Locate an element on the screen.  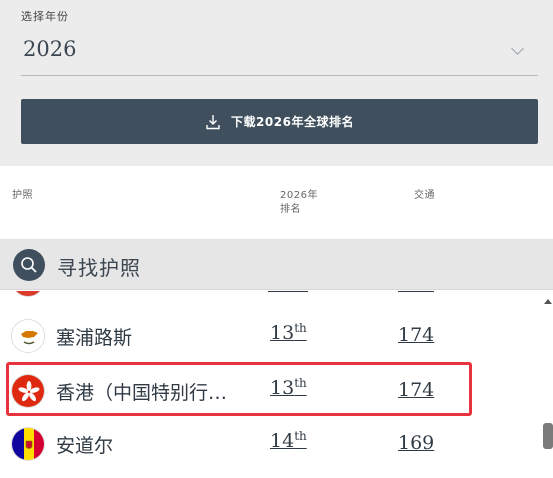
search-button is located at coordinates (29, 265).